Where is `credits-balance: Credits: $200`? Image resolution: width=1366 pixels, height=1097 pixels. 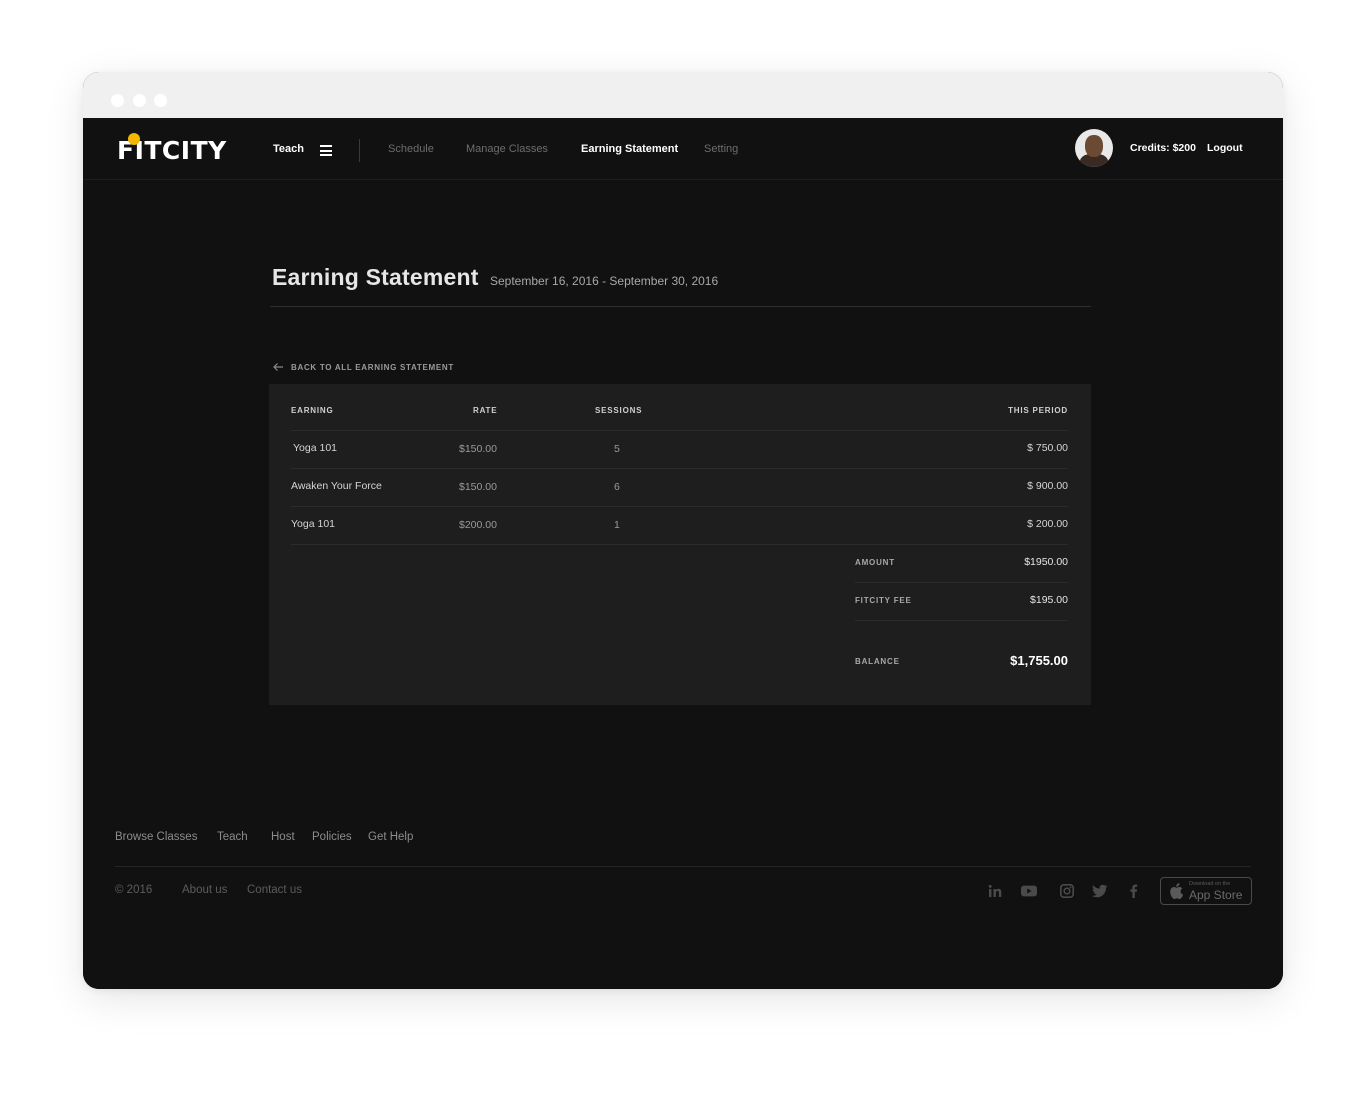
credits-balance: Credits: $200 is located at coordinates (1163, 148).